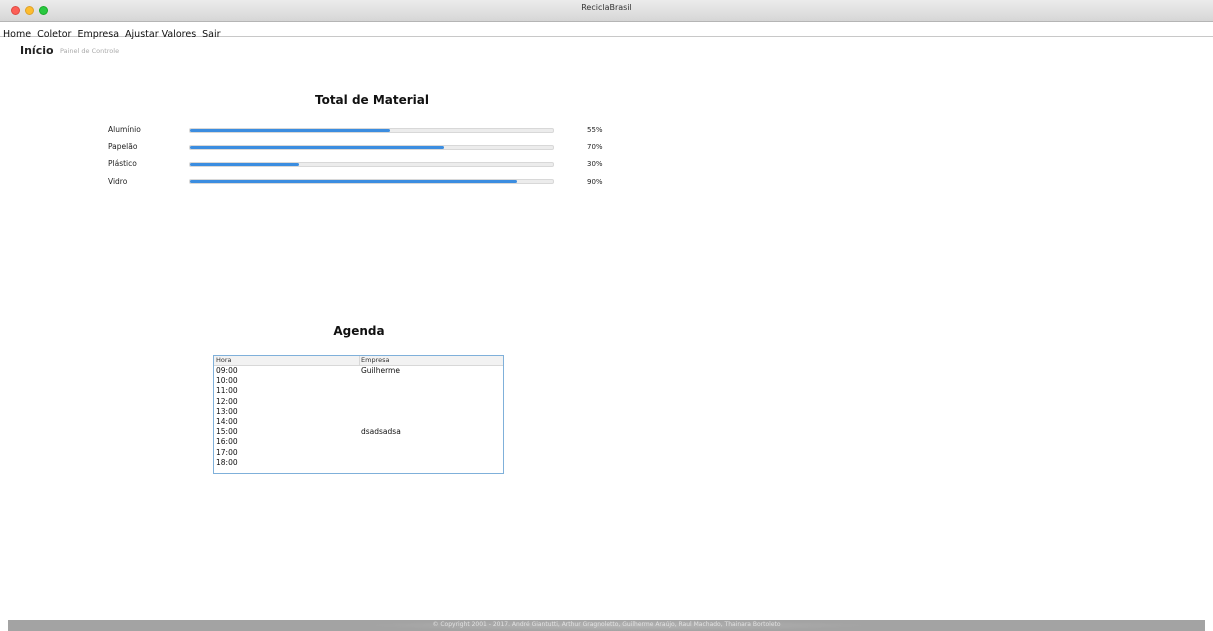 This screenshot has width=1213, height=631. I want to click on cell-hora: 18:00, so click(227, 462).